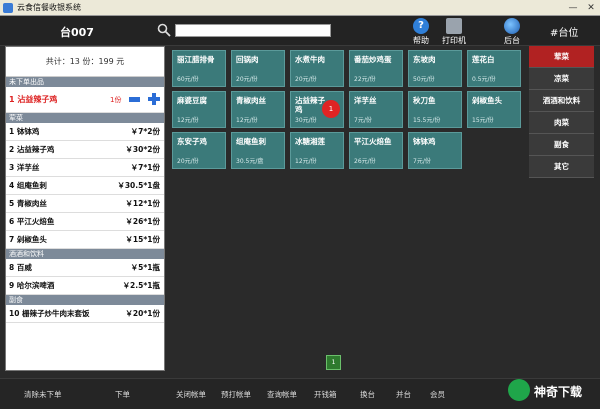 This screenshot has width=600, height=409. Describe the element at coordinates (85, 204) in the screenshot. I see `order-row: 5 青椒肉丝 ￥12*1份` at that location.